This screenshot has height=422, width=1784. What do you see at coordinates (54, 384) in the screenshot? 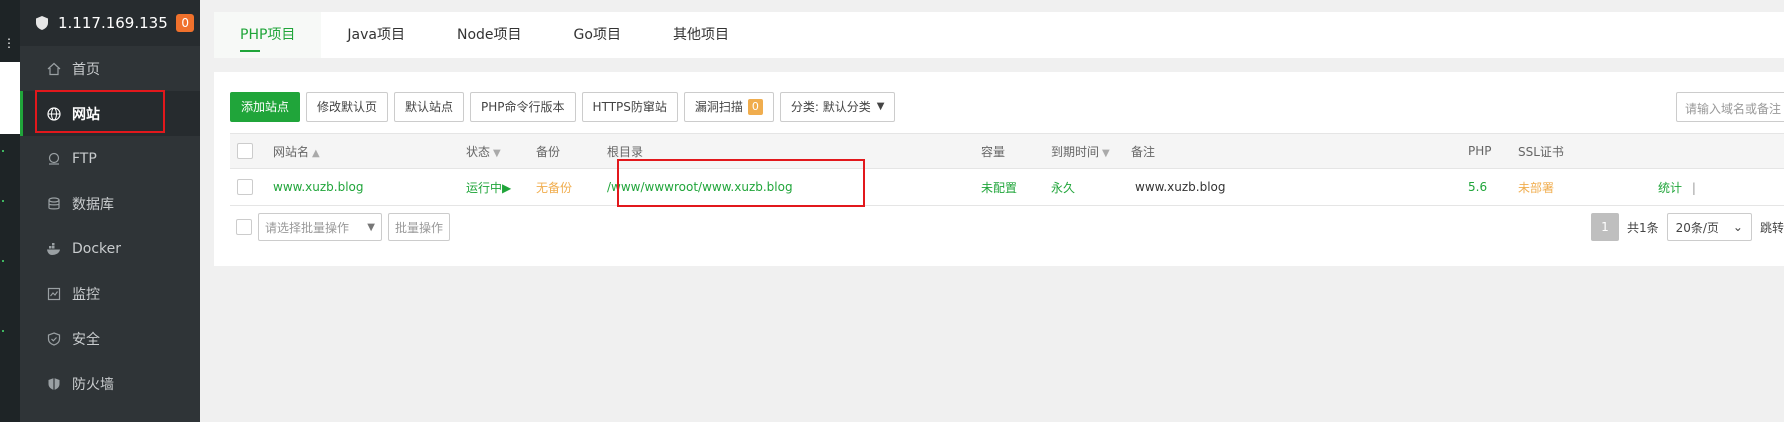
I see `firewall-icon` at bounding box center [54, 384].